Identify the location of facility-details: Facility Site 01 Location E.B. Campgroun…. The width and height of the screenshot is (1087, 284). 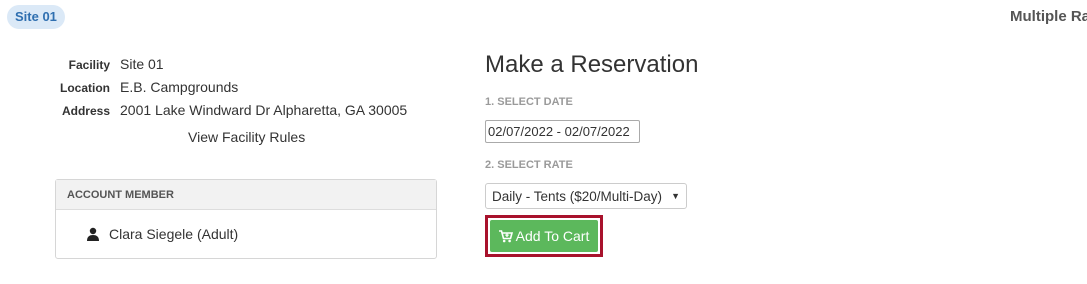
(250, 100).